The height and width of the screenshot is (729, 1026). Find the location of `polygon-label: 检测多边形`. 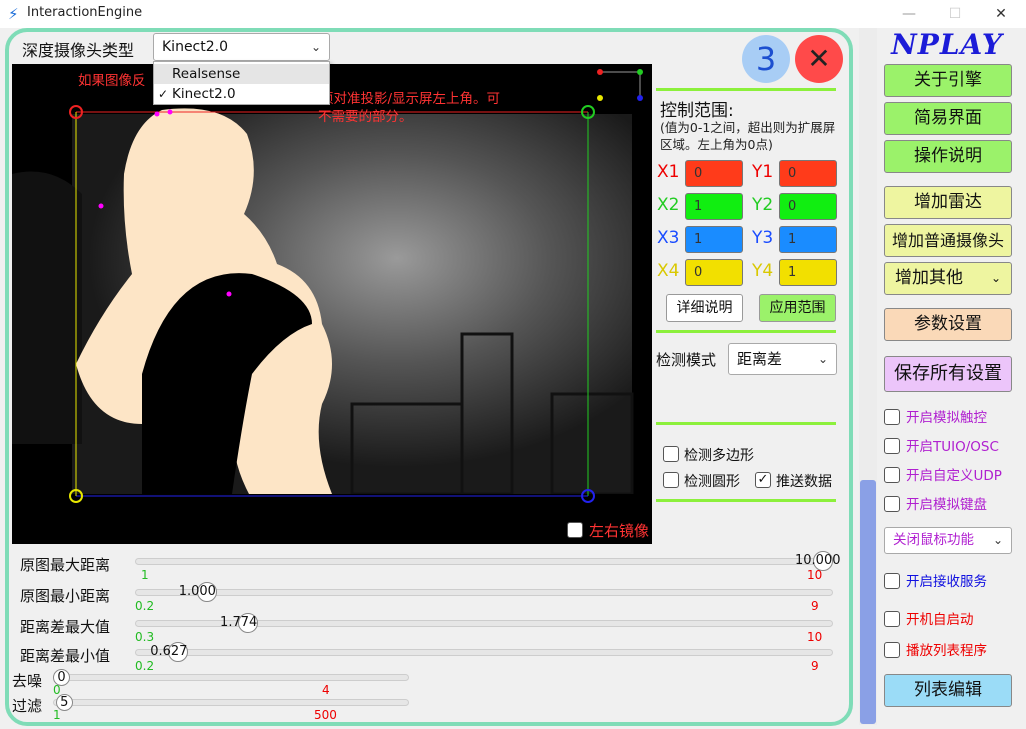

polygon-label: 检测多边形 is located at coordinates (719, 456).